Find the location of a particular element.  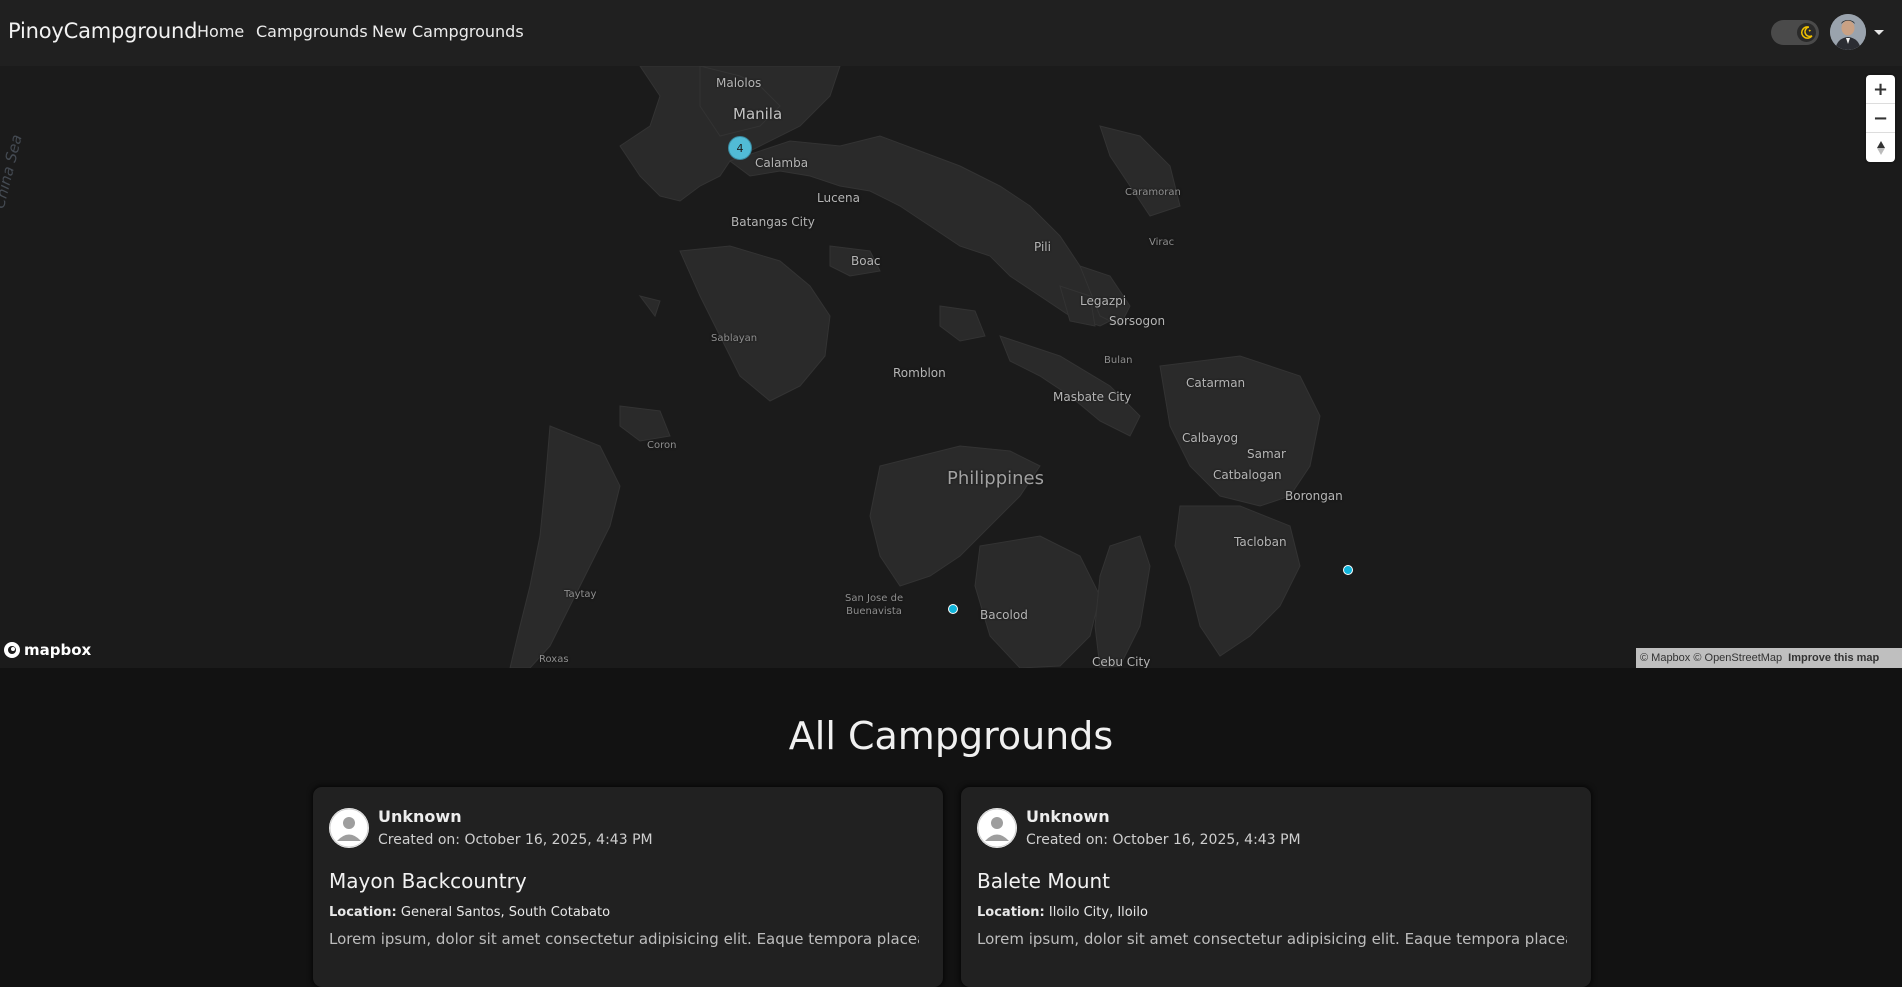

map-label-manila: Manila is located at coordinates (758, 114).